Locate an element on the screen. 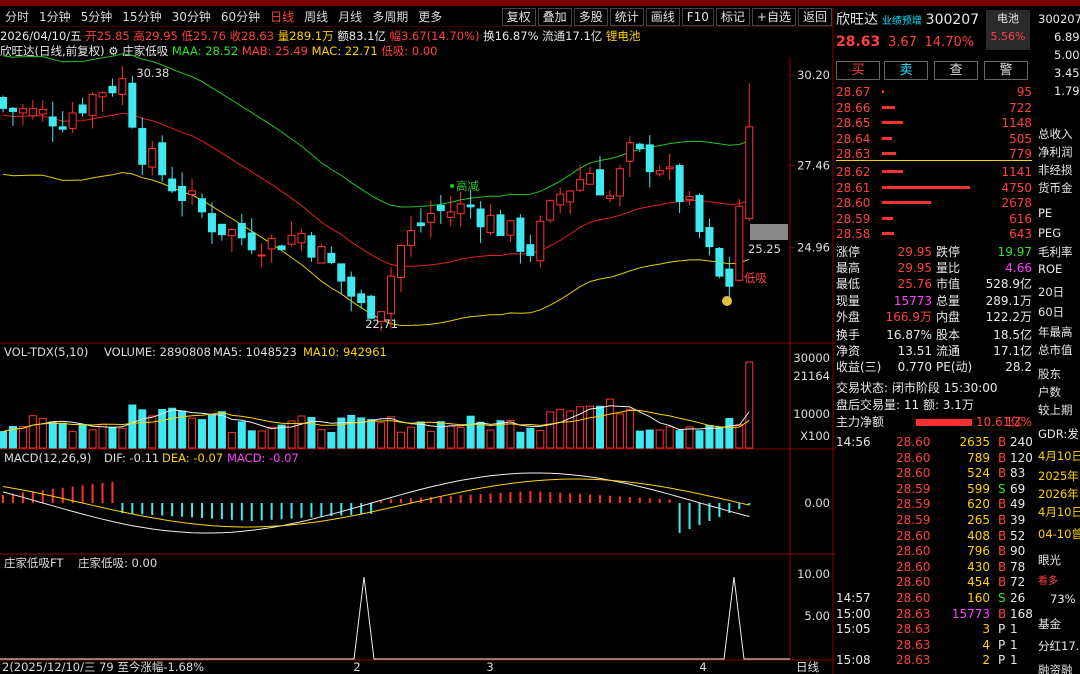  quote-button-2: 查 is located at coordinates (956, 70).